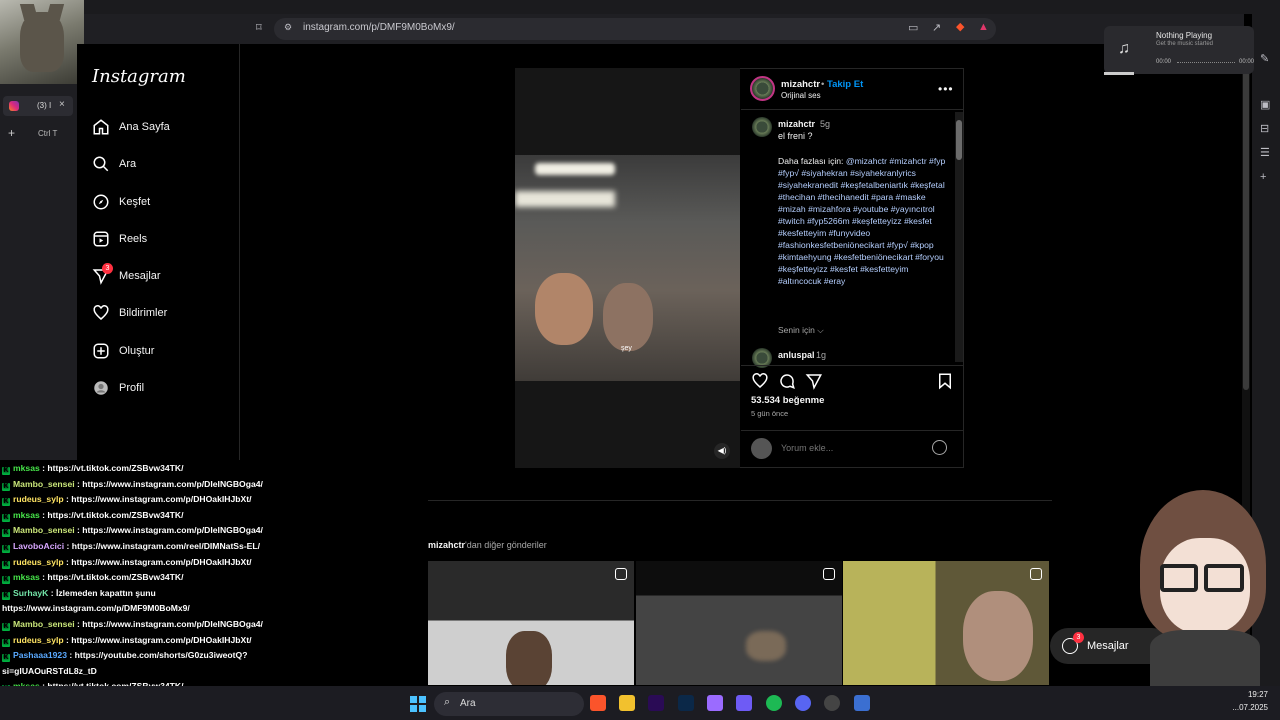 This screenshot has width=1280, height=720. What do you see at coordinates (774, 703) in the screenshot?
I see `spotify-icon` at bounding box center [774, 703].